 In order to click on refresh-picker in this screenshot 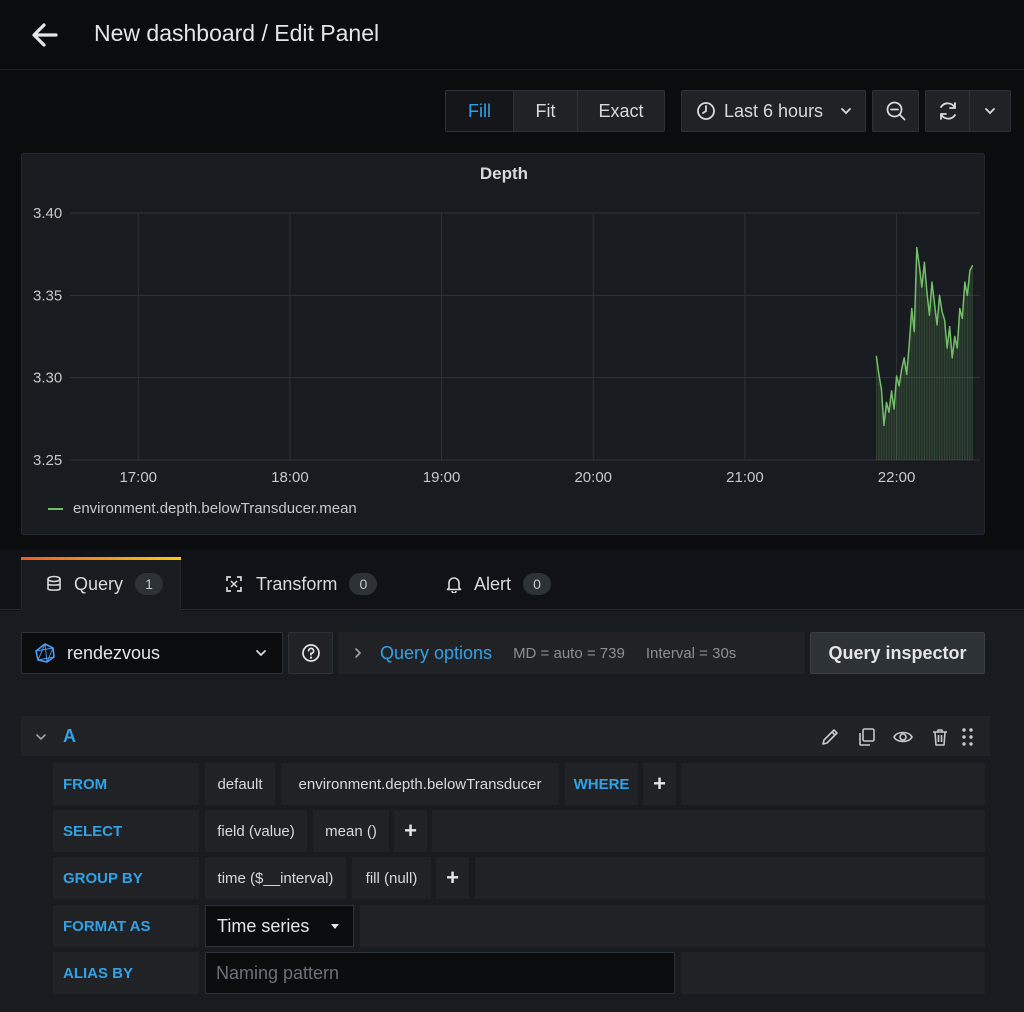, I will do `click(968, 111)`.